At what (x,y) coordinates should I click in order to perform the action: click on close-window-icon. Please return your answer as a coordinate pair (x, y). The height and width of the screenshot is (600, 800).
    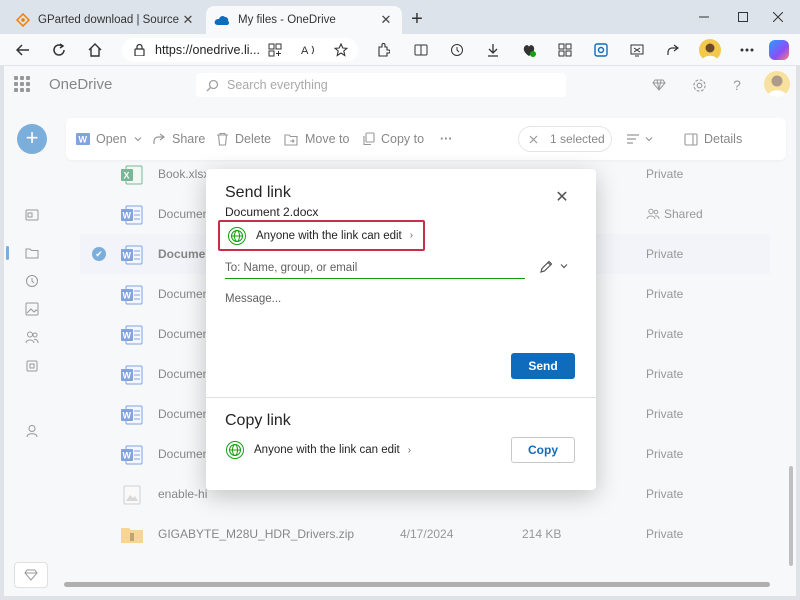
    Looking at the image, I should click on (778, 17).